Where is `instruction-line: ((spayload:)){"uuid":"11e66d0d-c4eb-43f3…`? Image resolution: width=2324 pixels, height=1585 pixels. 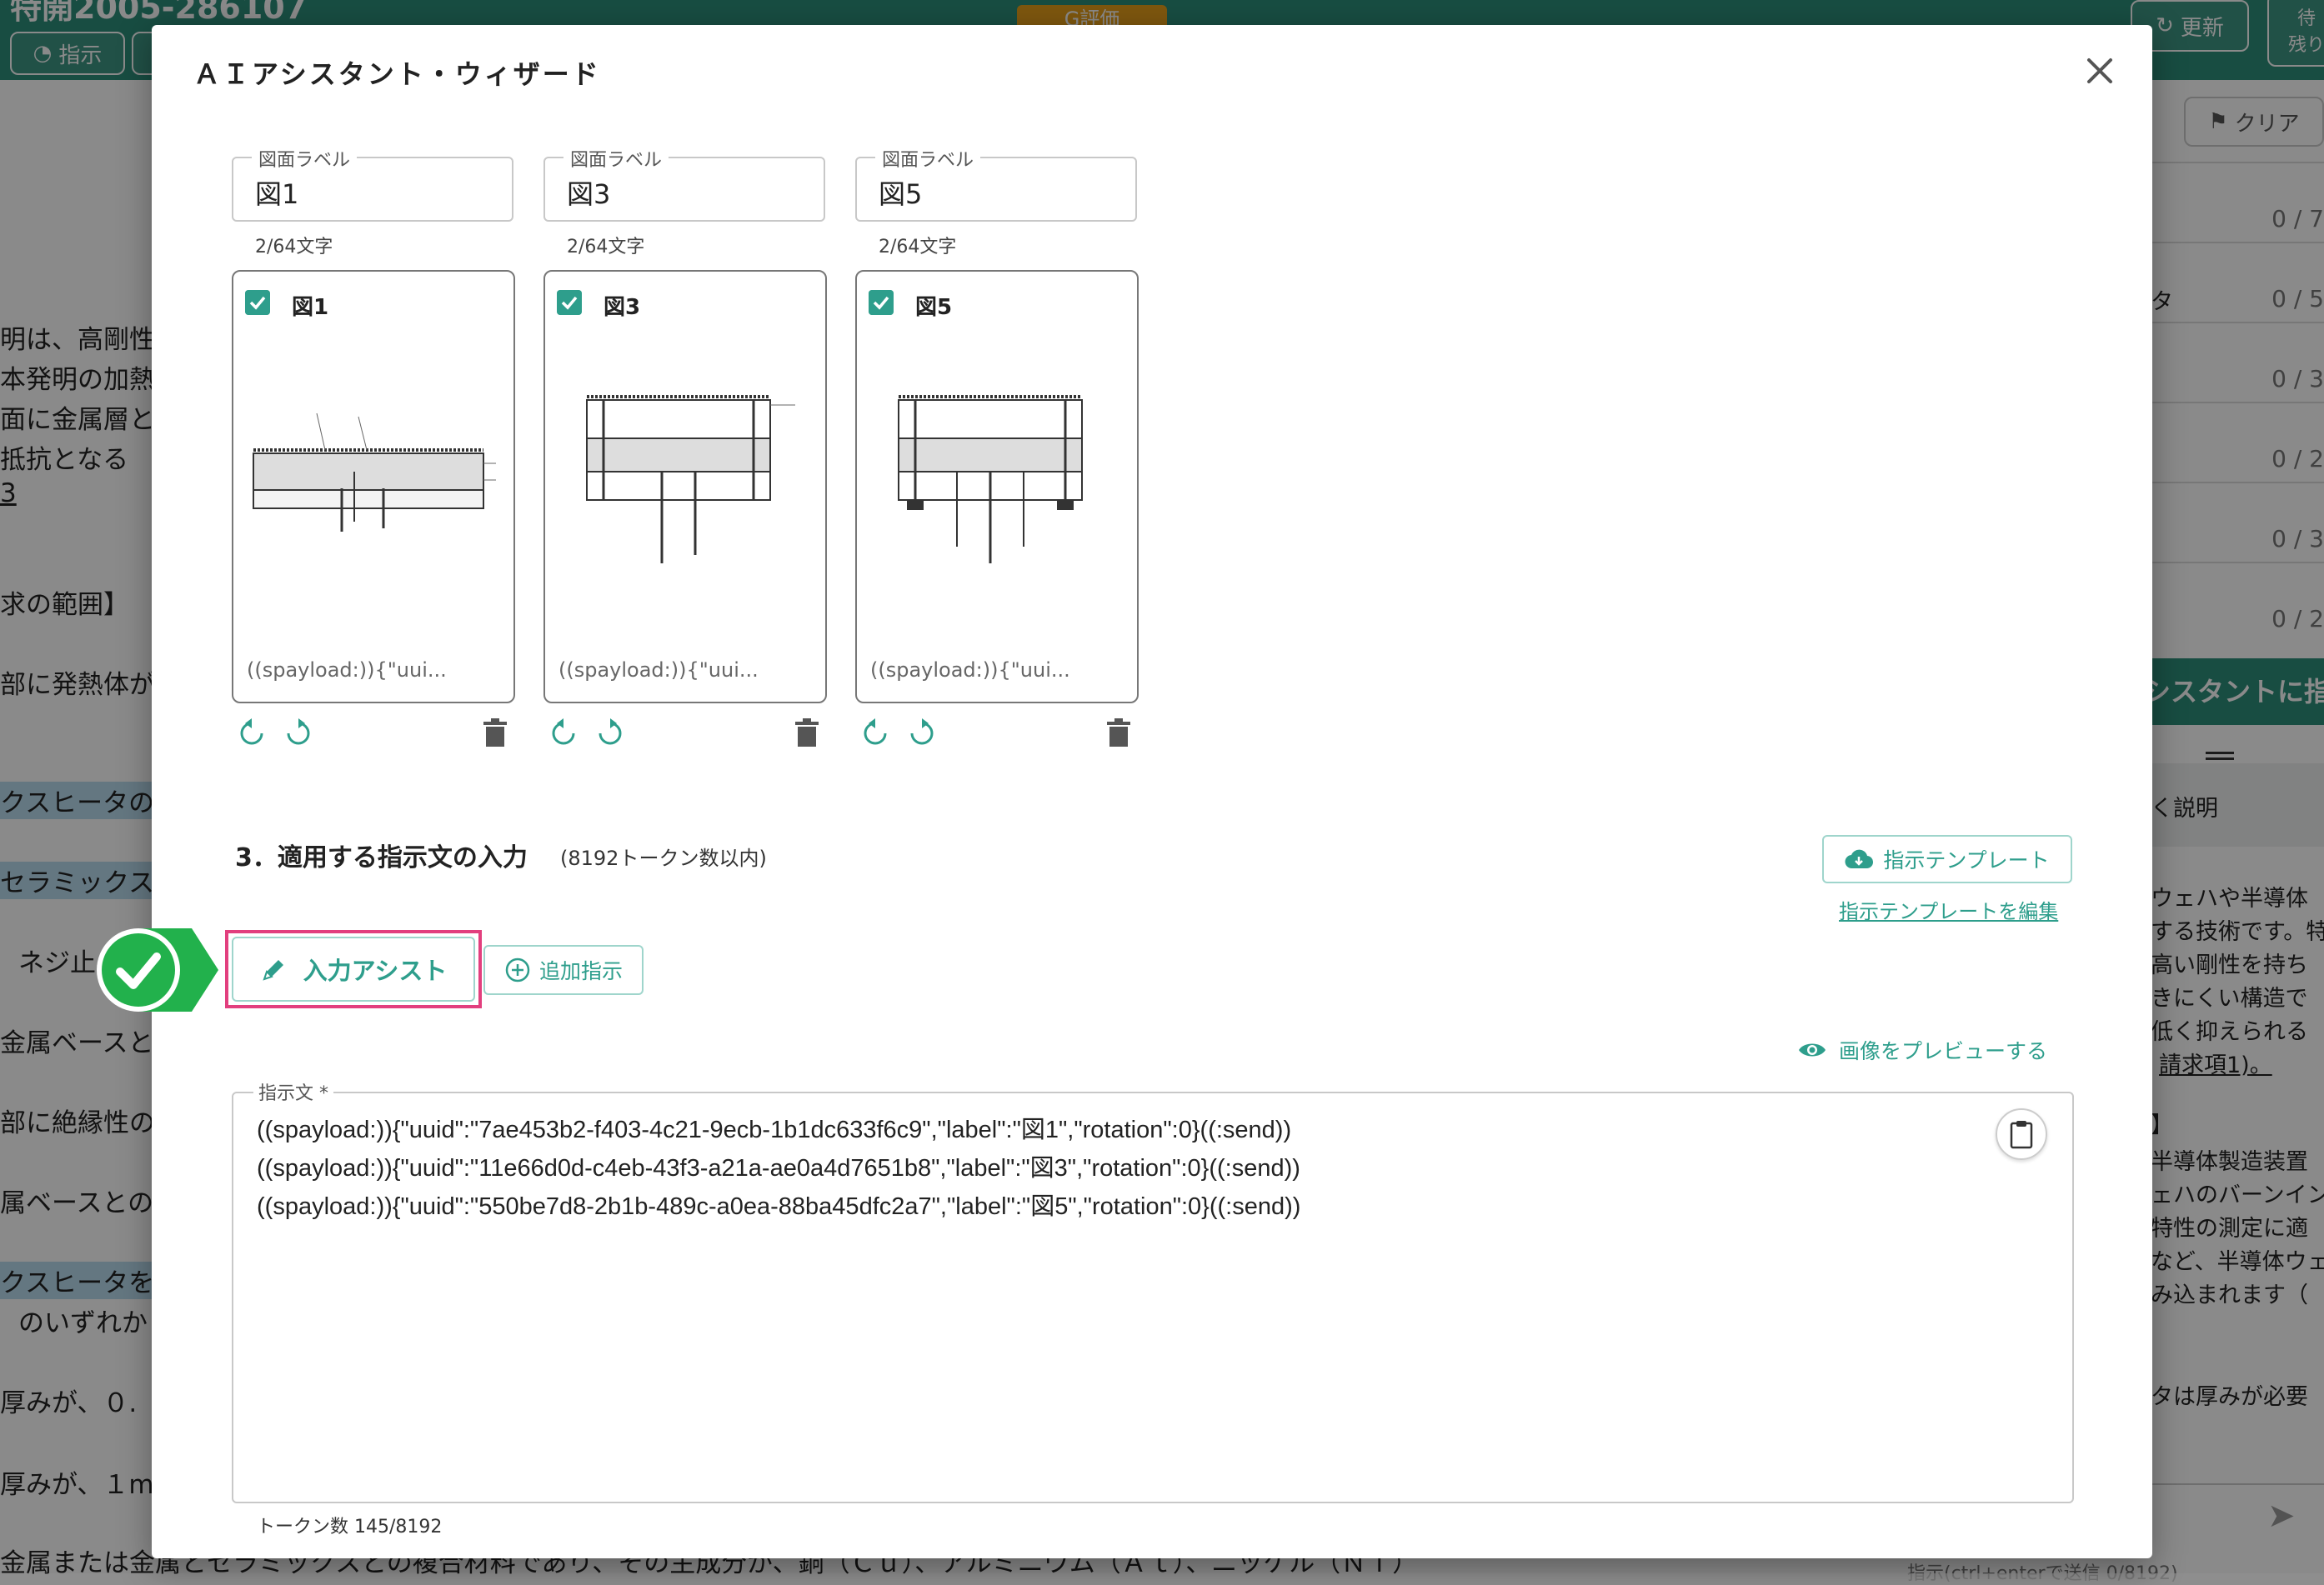 instruction-line: ((spayload:)){"uuid":"11e66d0d-c4eb-43f3… is located at coordinates (779, 1168).